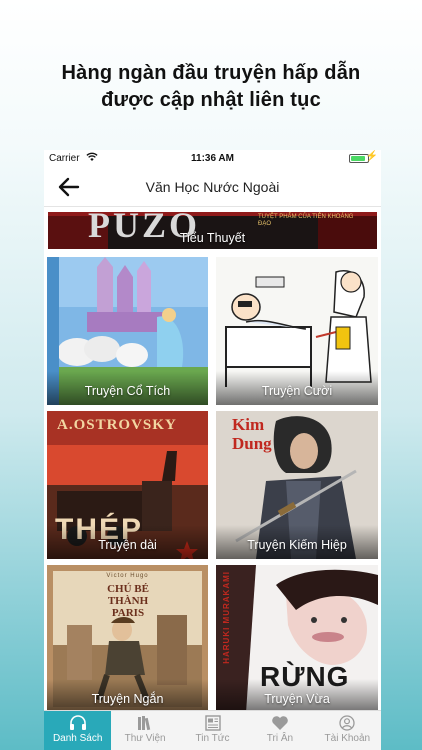 The width and height of the screenshot is (422, 750). I want to click on category-card-truyen-dai: A.OSTROVSKY THÉP Truyện dài, so click(127, 485).